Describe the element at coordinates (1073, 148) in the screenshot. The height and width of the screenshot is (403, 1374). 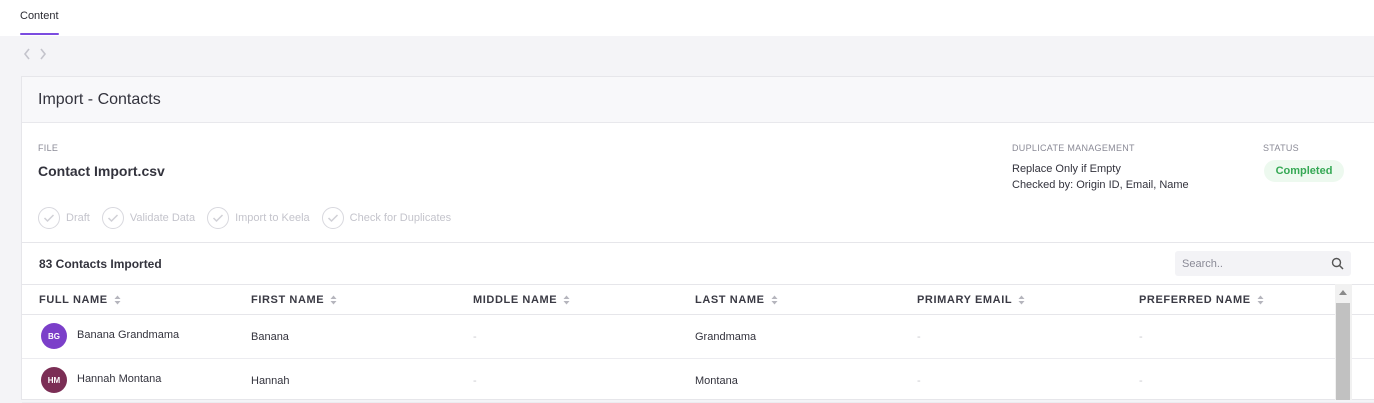
I see `duplicate-management-label: DUPLICATE MANAGEMENT` at that location.